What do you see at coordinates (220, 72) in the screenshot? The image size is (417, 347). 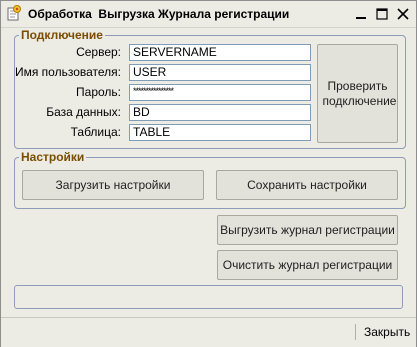 I see `username-input: USER` at bounding box center [220, 72].